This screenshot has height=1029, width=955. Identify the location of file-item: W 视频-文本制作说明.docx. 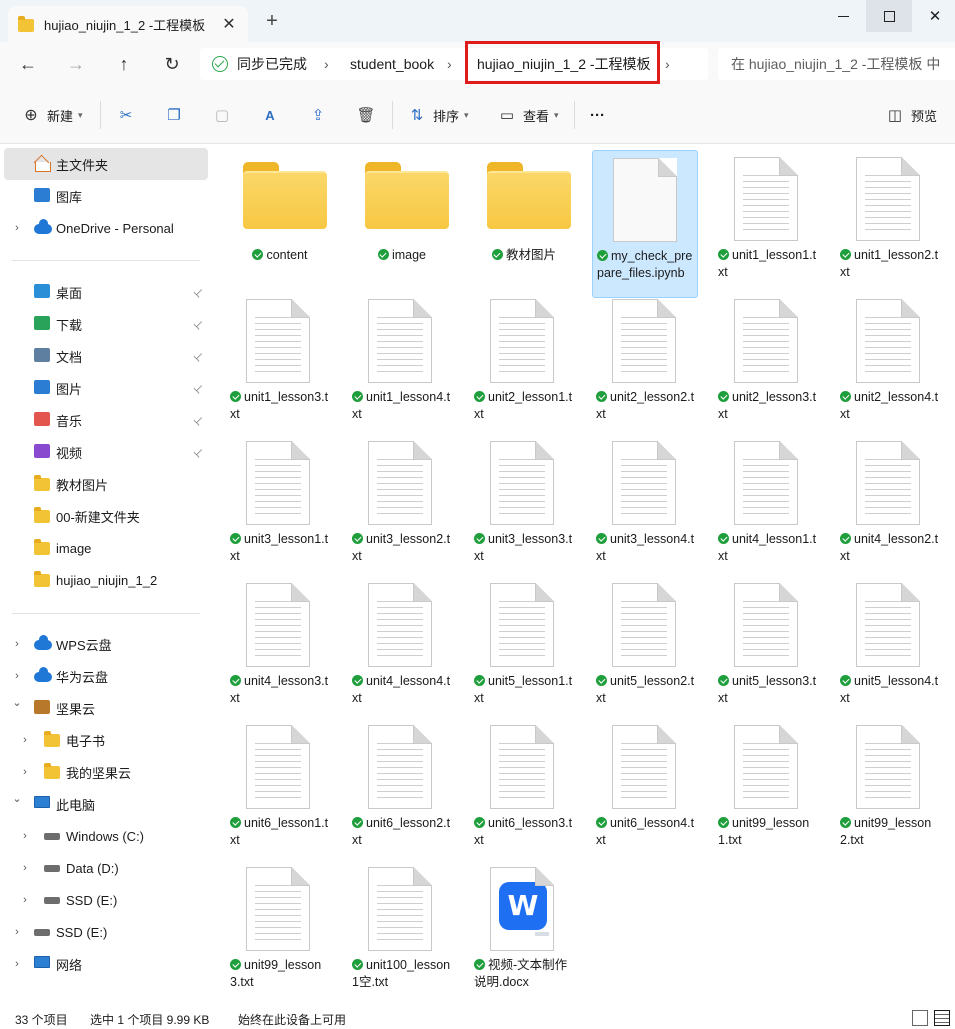
(523, 933).